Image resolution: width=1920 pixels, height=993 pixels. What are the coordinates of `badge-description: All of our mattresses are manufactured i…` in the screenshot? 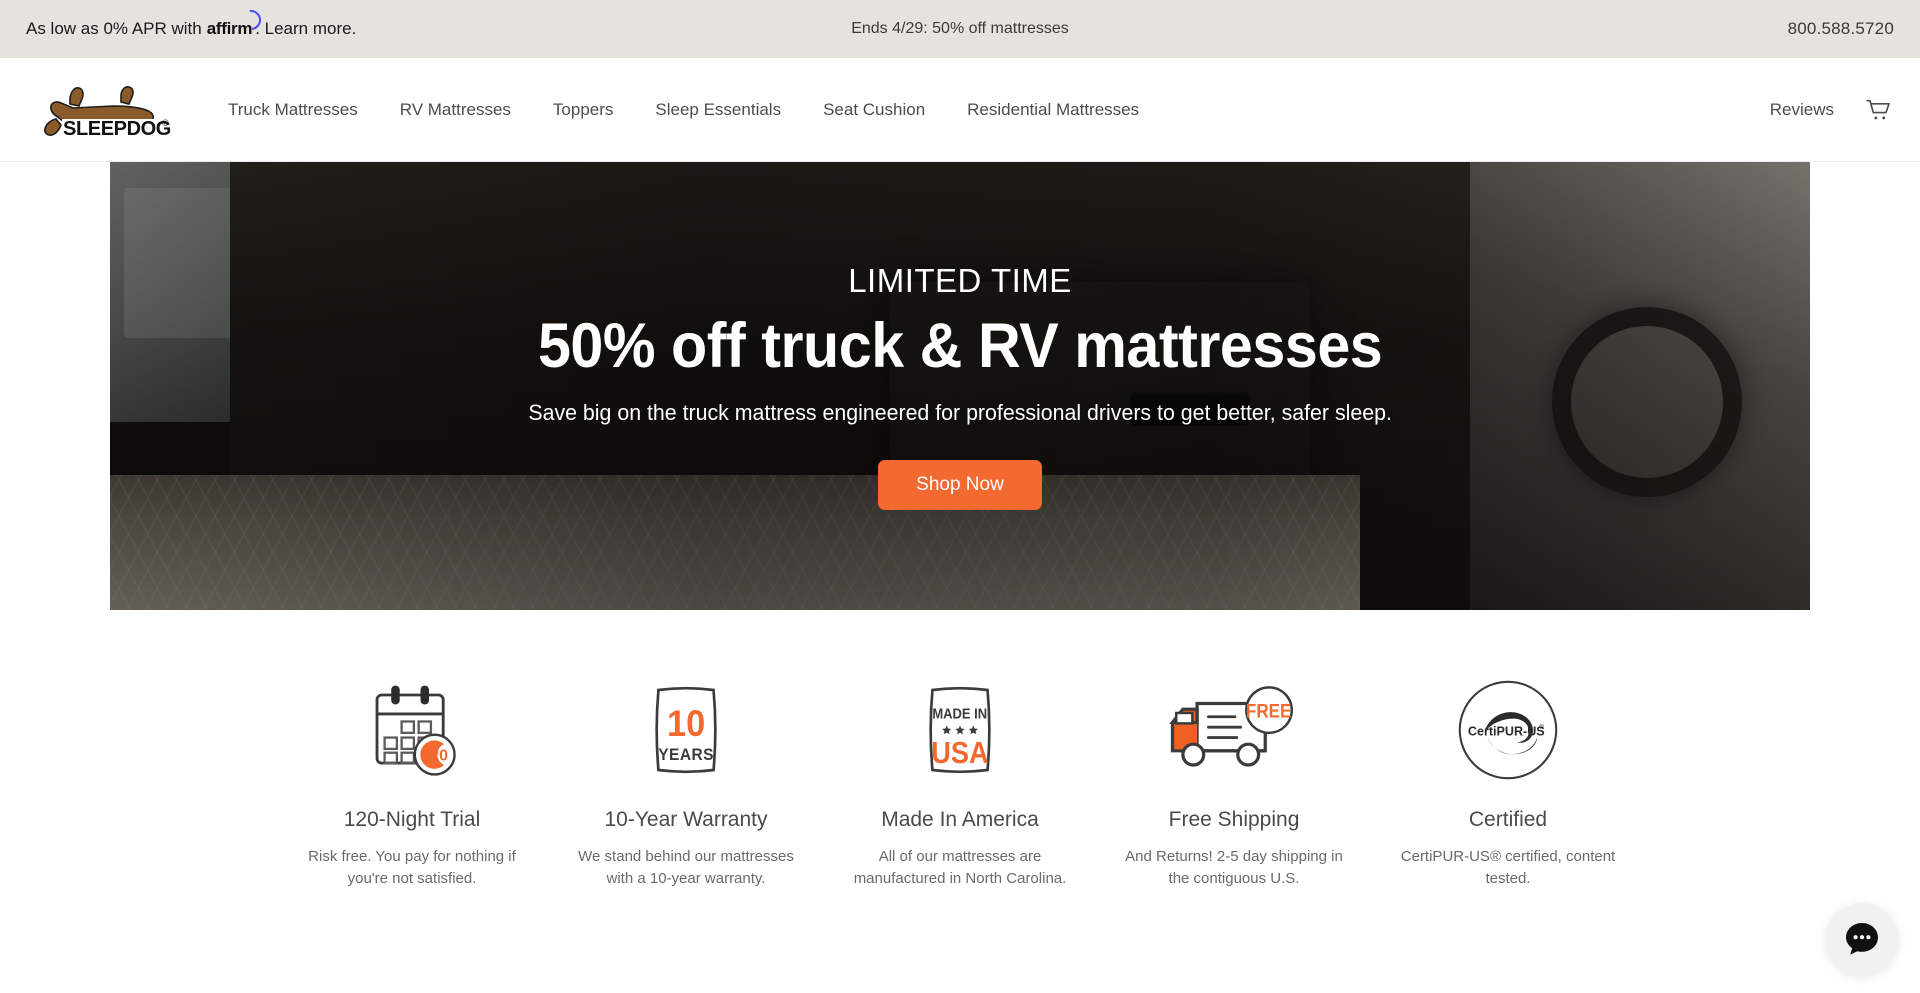 It's located at (960, 867).